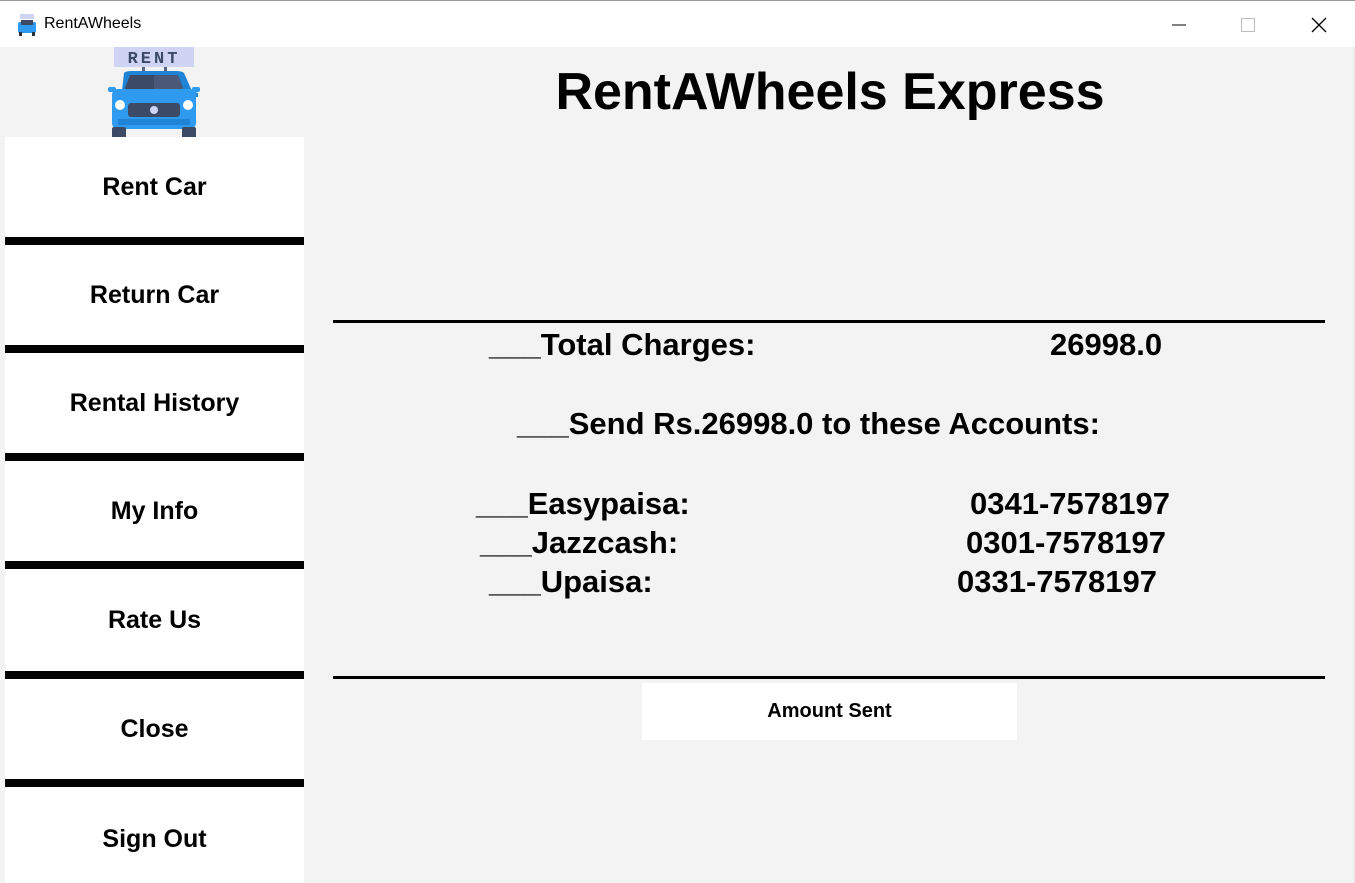  Describe the element at coordinates (579, 542) in the screenshot. I see `jazzcash-label: ___Jazzcash:` at that location.